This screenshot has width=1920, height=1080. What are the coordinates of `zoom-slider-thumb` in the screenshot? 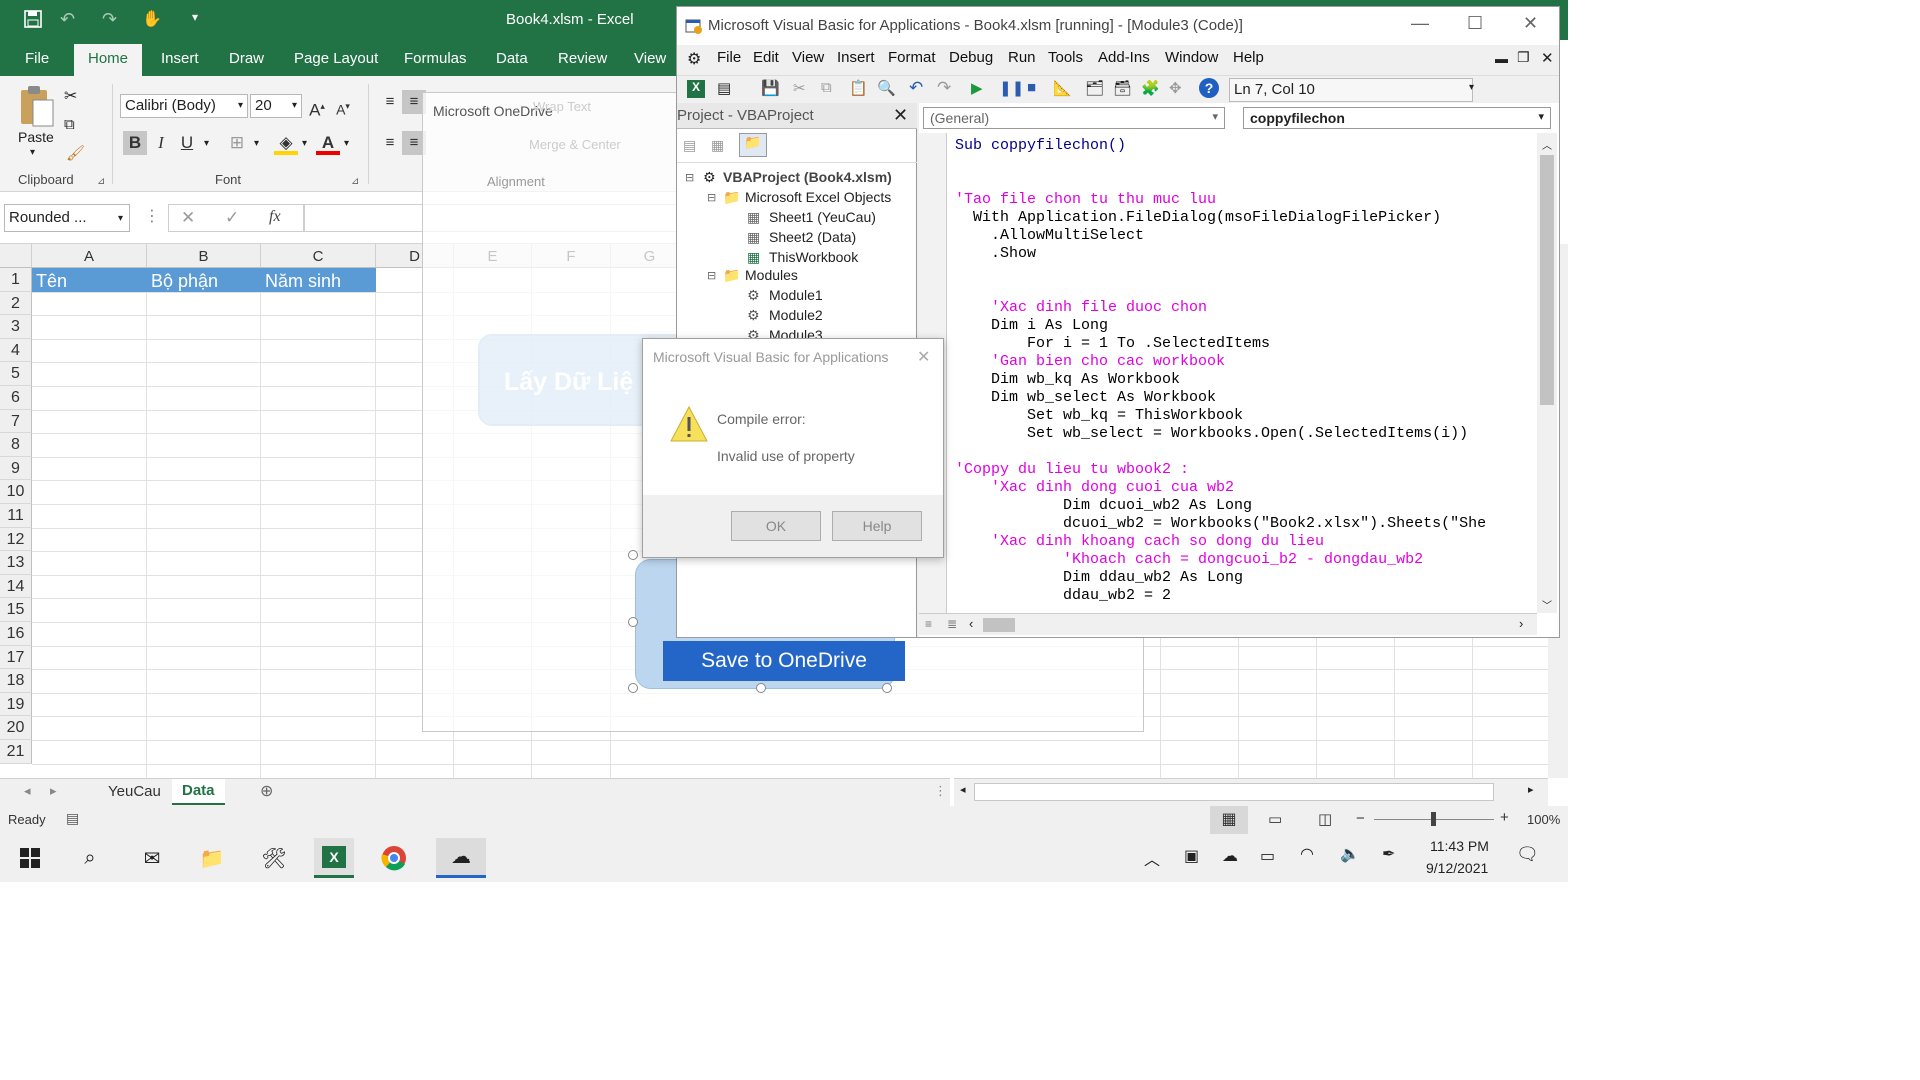 It's located at (1433, 819).